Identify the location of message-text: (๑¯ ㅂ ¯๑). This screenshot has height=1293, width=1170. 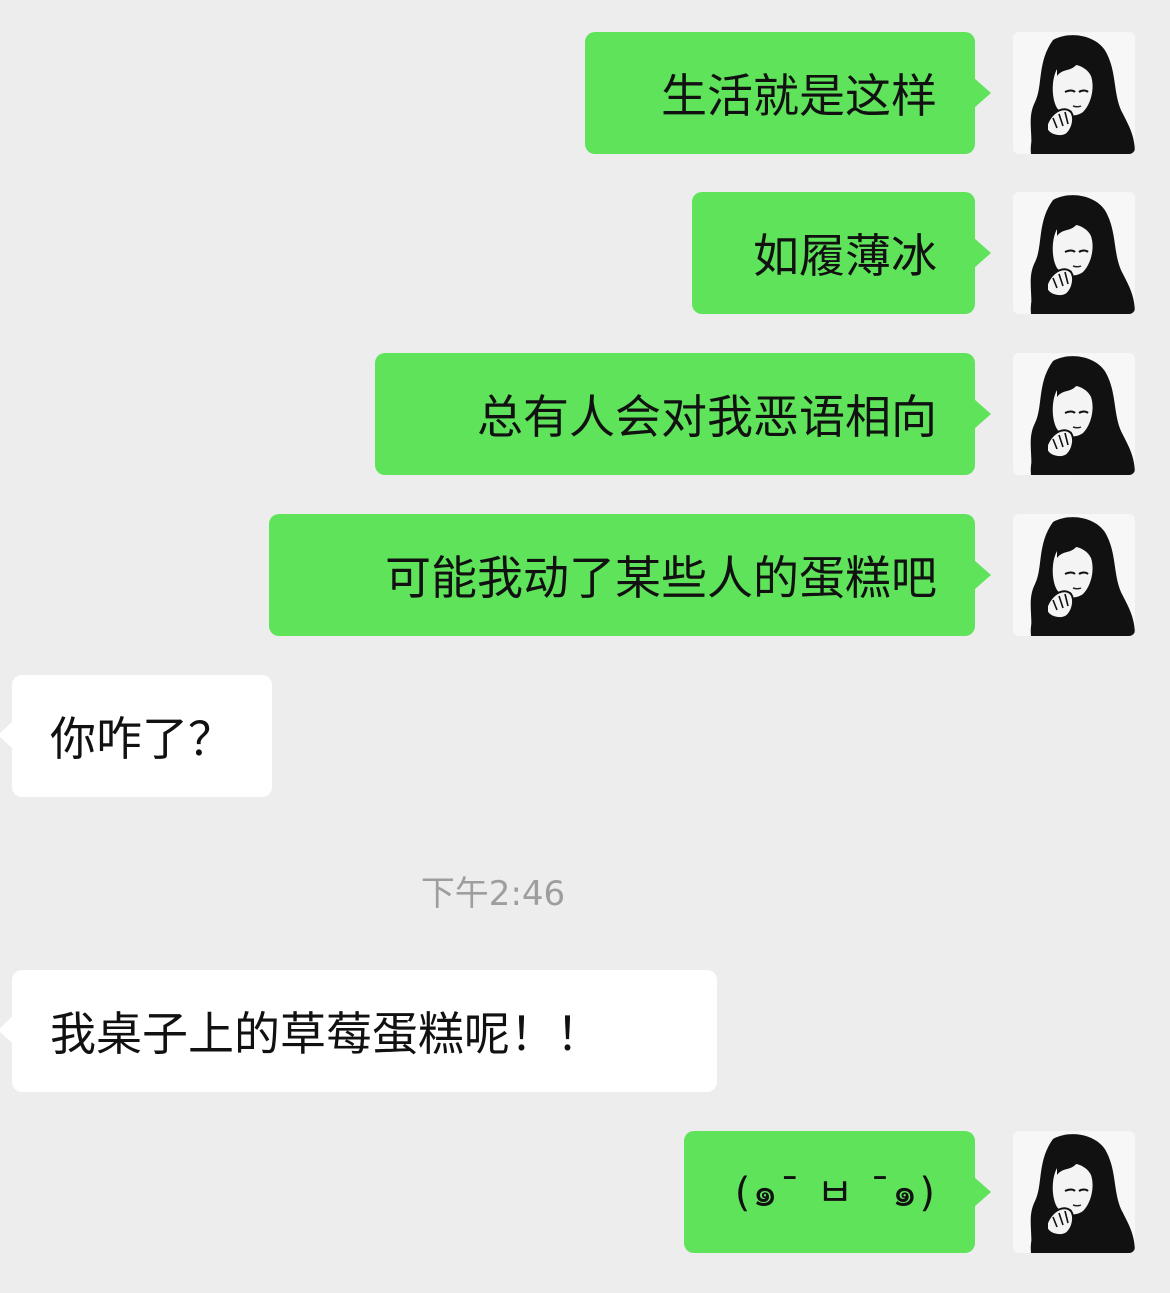
(835, 1193).